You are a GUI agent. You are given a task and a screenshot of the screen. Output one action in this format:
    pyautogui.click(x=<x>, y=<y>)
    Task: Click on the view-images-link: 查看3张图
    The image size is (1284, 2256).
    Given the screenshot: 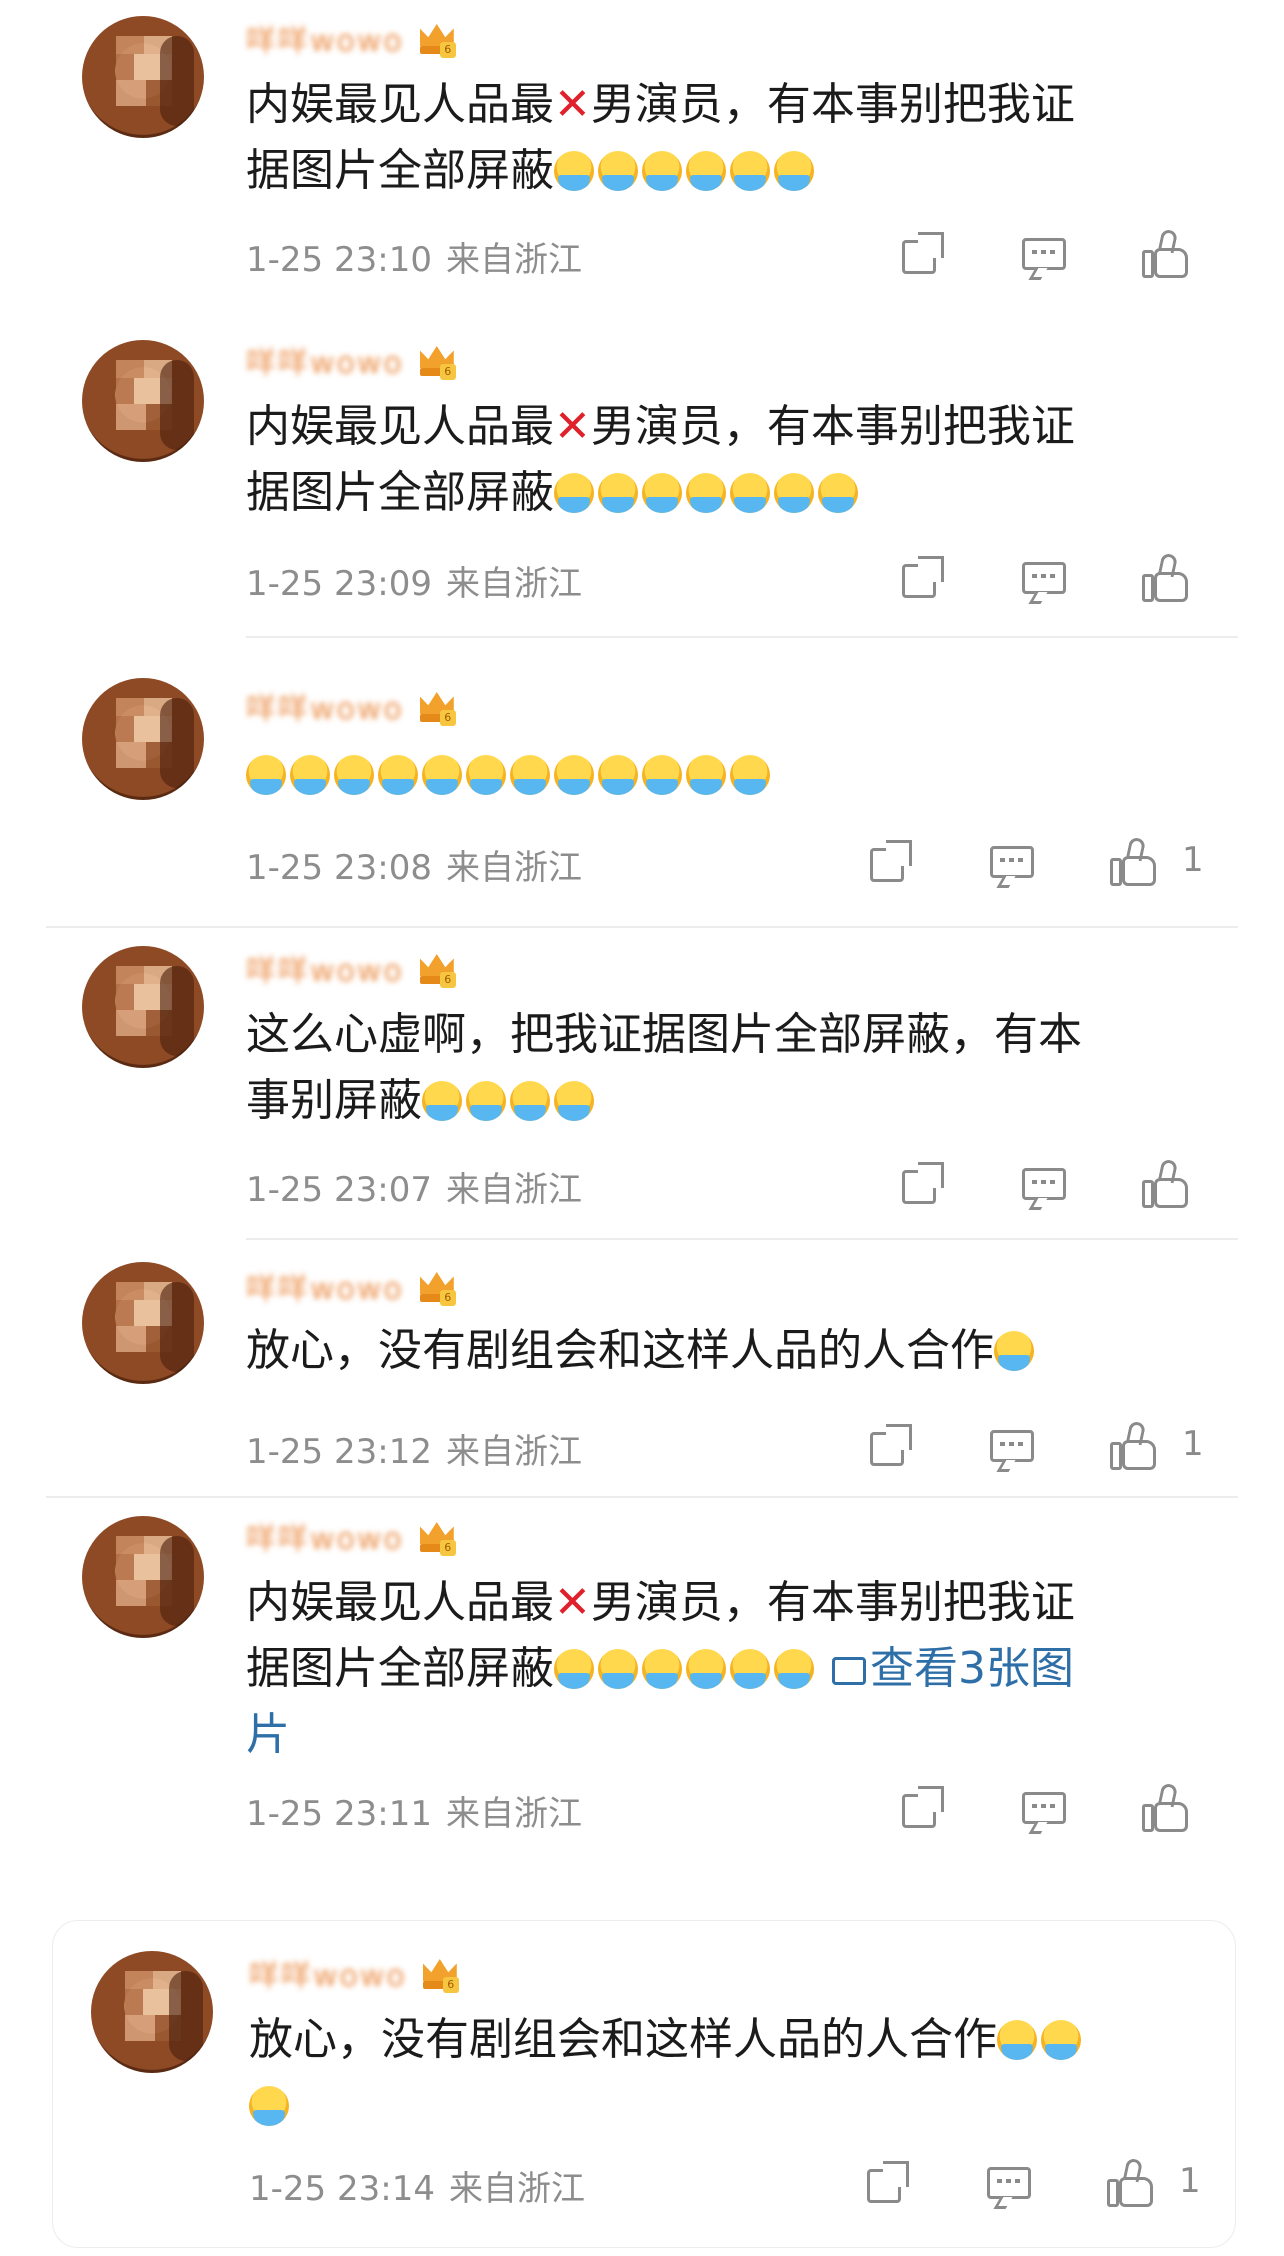 What is the action you would take?
    pyautogui.click(x=953, y=1668)
    